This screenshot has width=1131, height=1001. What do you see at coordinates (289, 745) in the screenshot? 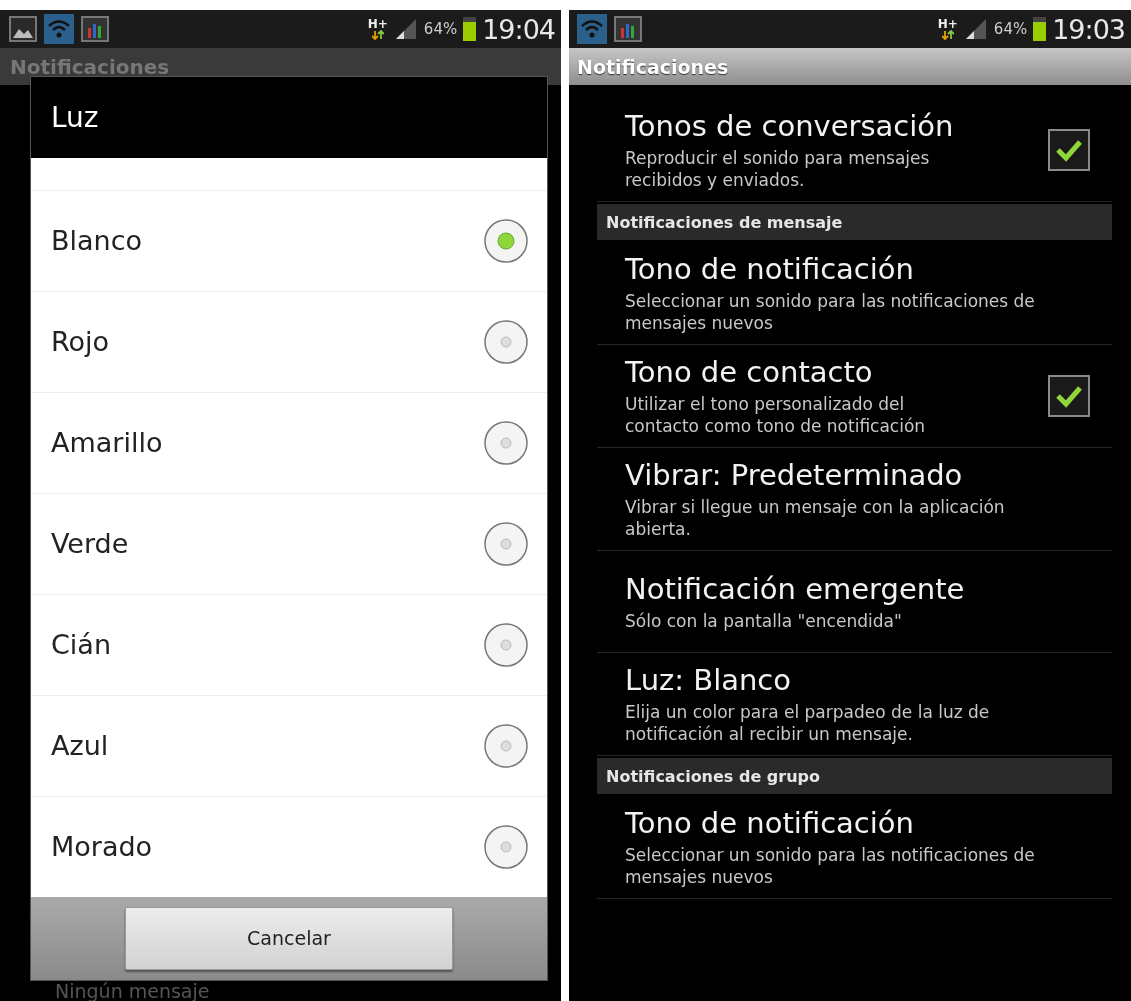
I see `radio-option: Azul` at bounding box center [289, 745].